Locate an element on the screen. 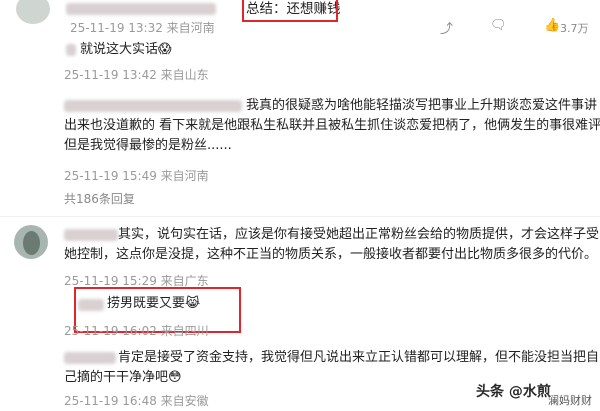  reply-timestamp: 25-11-19 13:42 来自山东 is located at coordinates (136, 75).